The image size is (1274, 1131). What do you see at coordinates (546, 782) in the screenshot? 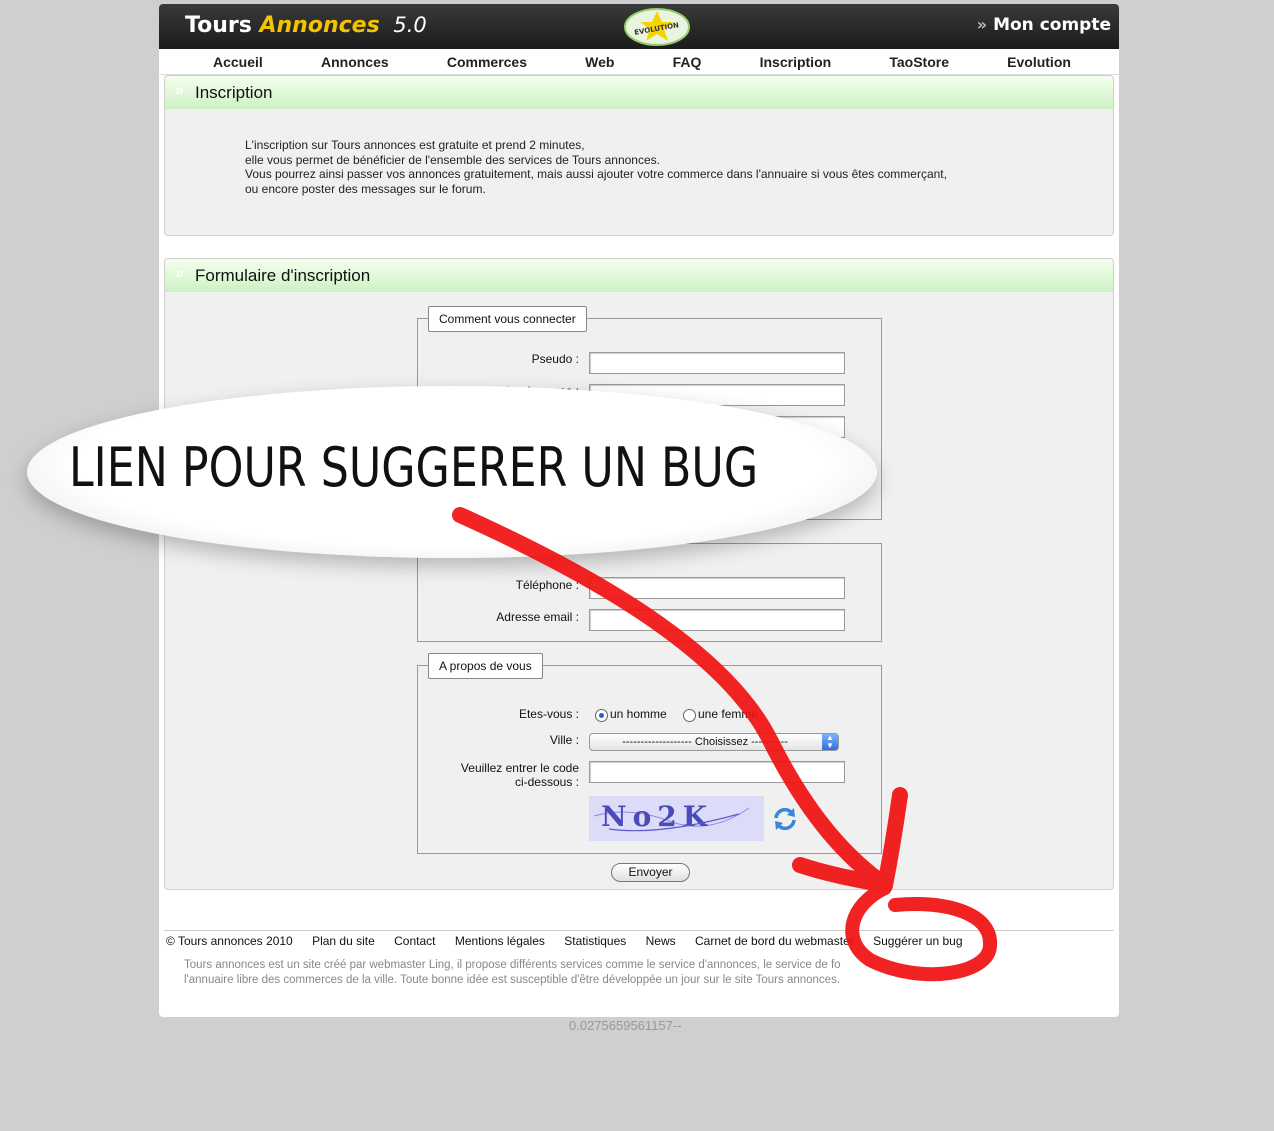
I see `code-label-line2: ci-dessous :` at bounding box center [546, 782].